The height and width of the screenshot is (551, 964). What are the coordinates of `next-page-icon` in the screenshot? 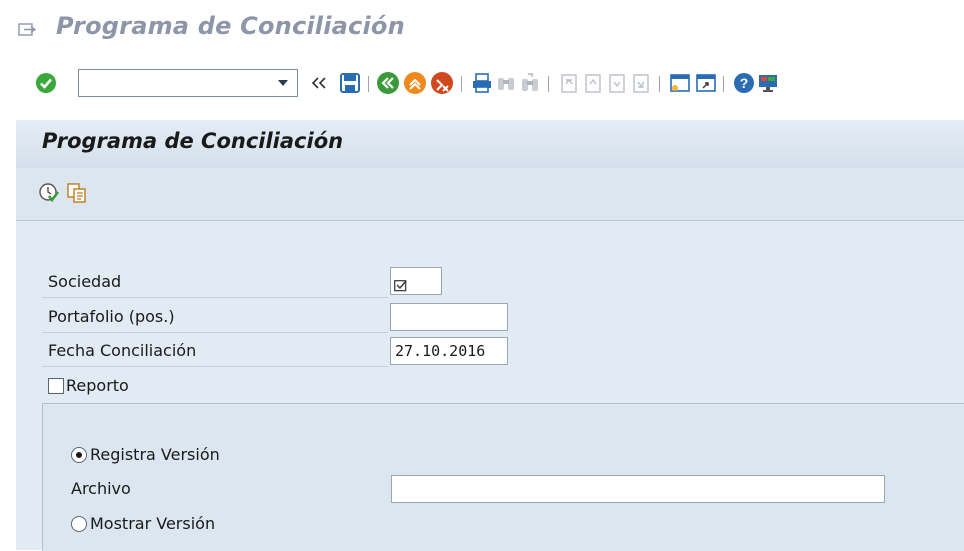 It's located at (617, 83).